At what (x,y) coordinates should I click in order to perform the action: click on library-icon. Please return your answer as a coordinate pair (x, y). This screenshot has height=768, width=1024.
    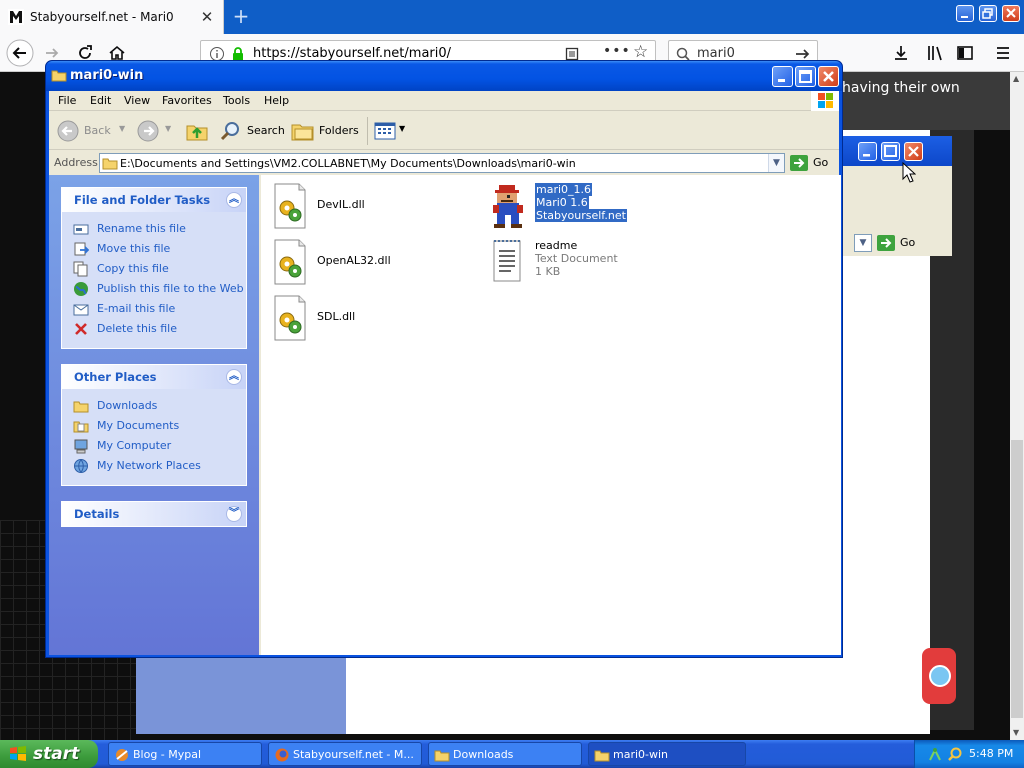
    Looking at the image, I should click on (936, 53).